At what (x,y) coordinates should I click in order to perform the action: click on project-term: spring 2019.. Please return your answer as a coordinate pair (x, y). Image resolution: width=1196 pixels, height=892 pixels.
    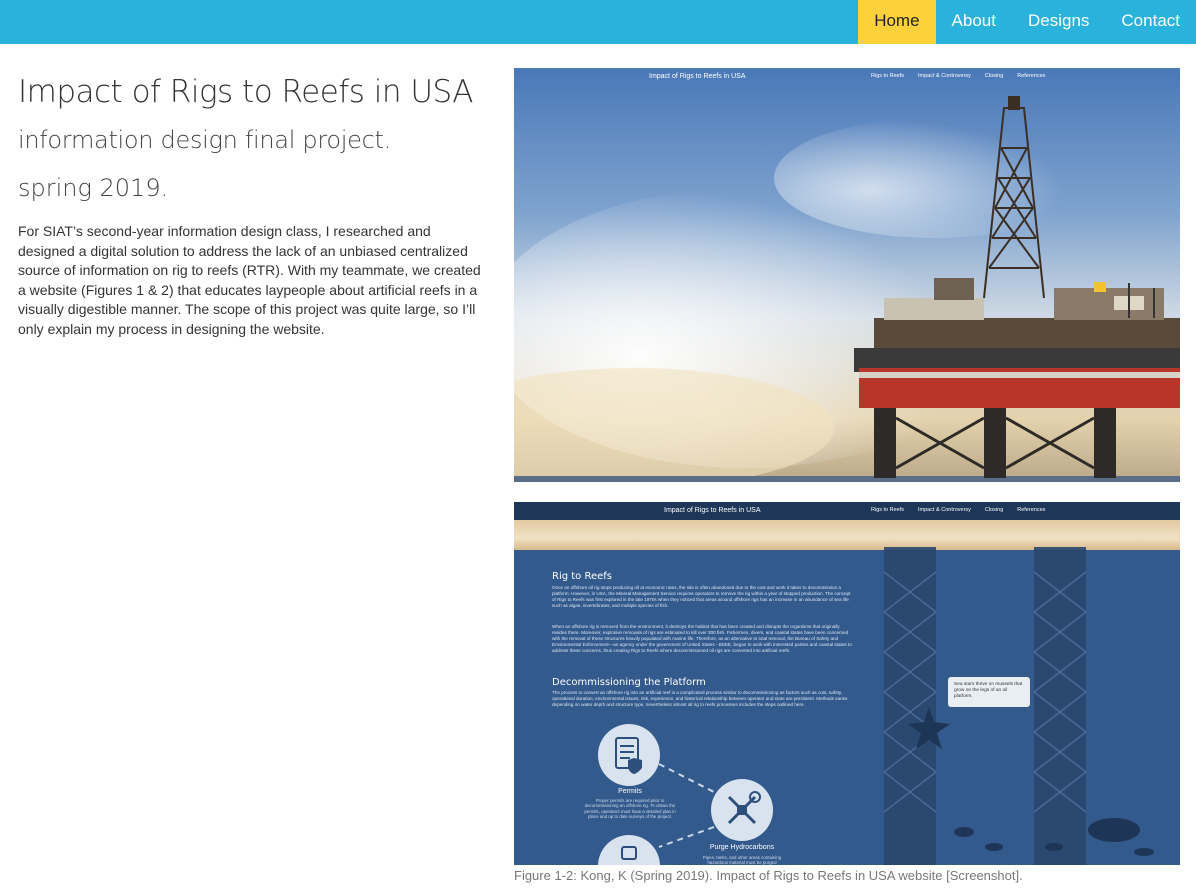
    Looking at the image, I should click on (93, 188).